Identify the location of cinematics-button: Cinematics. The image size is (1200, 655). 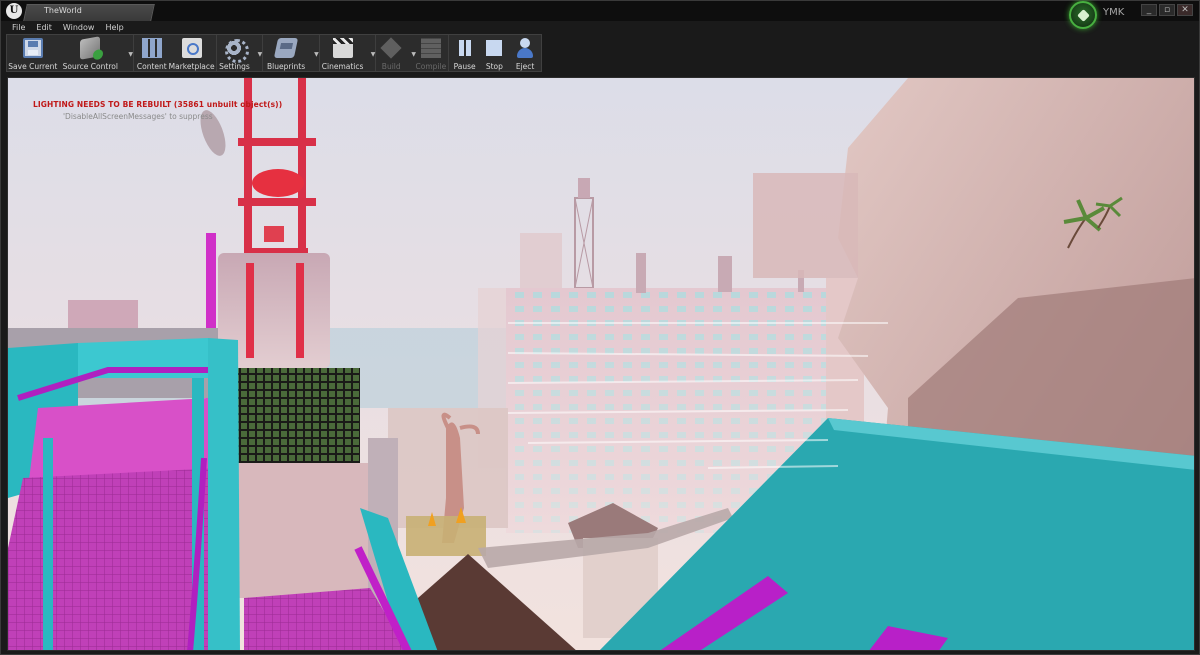
(343, 53).